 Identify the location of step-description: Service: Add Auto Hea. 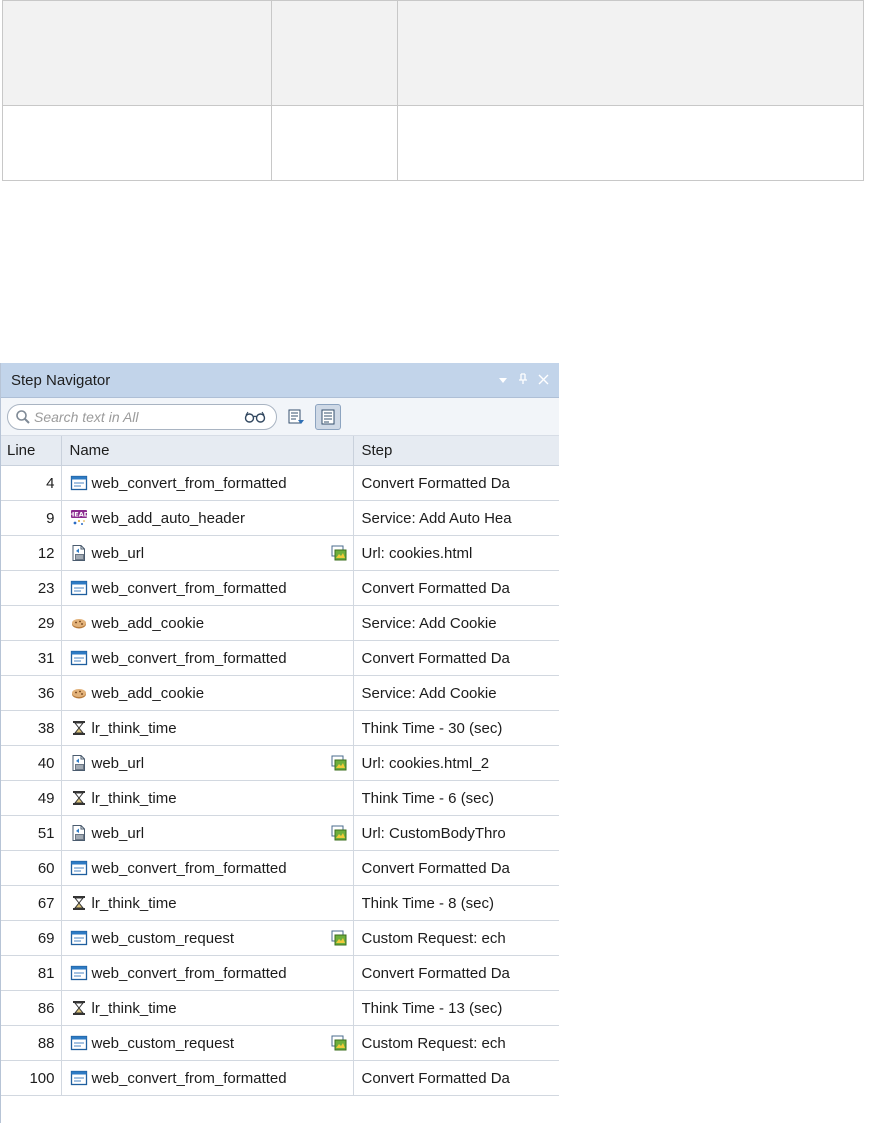
(436, 518).